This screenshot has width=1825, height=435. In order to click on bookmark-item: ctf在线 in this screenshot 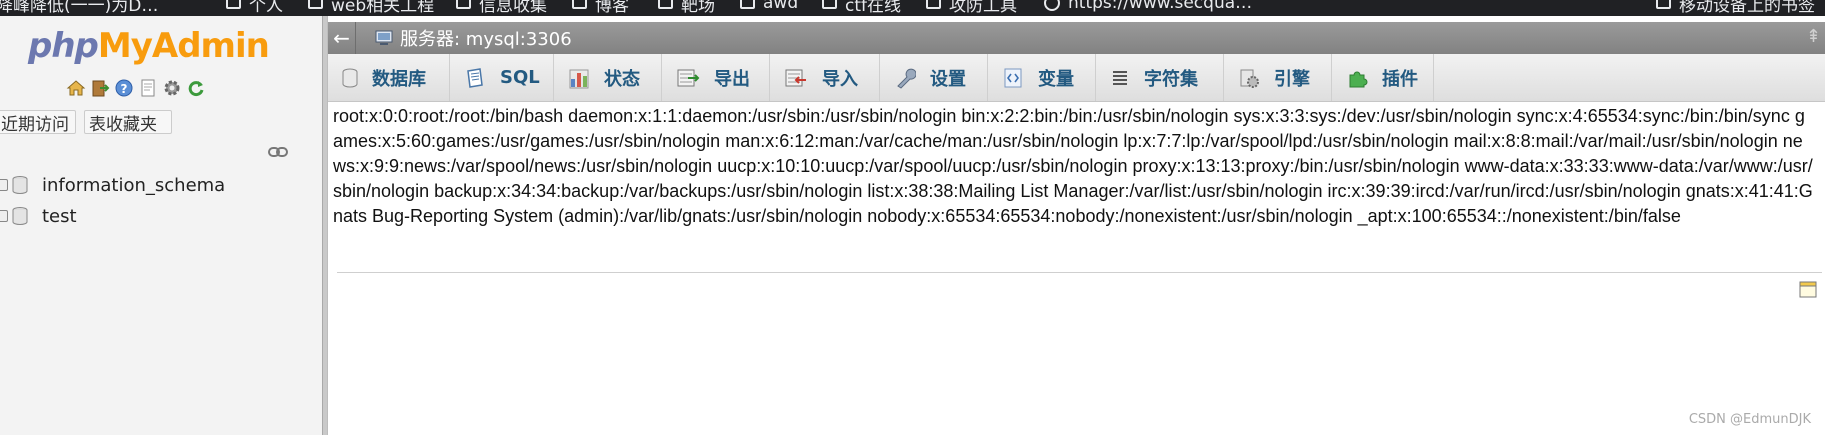, I will do `click(861, 8)`.